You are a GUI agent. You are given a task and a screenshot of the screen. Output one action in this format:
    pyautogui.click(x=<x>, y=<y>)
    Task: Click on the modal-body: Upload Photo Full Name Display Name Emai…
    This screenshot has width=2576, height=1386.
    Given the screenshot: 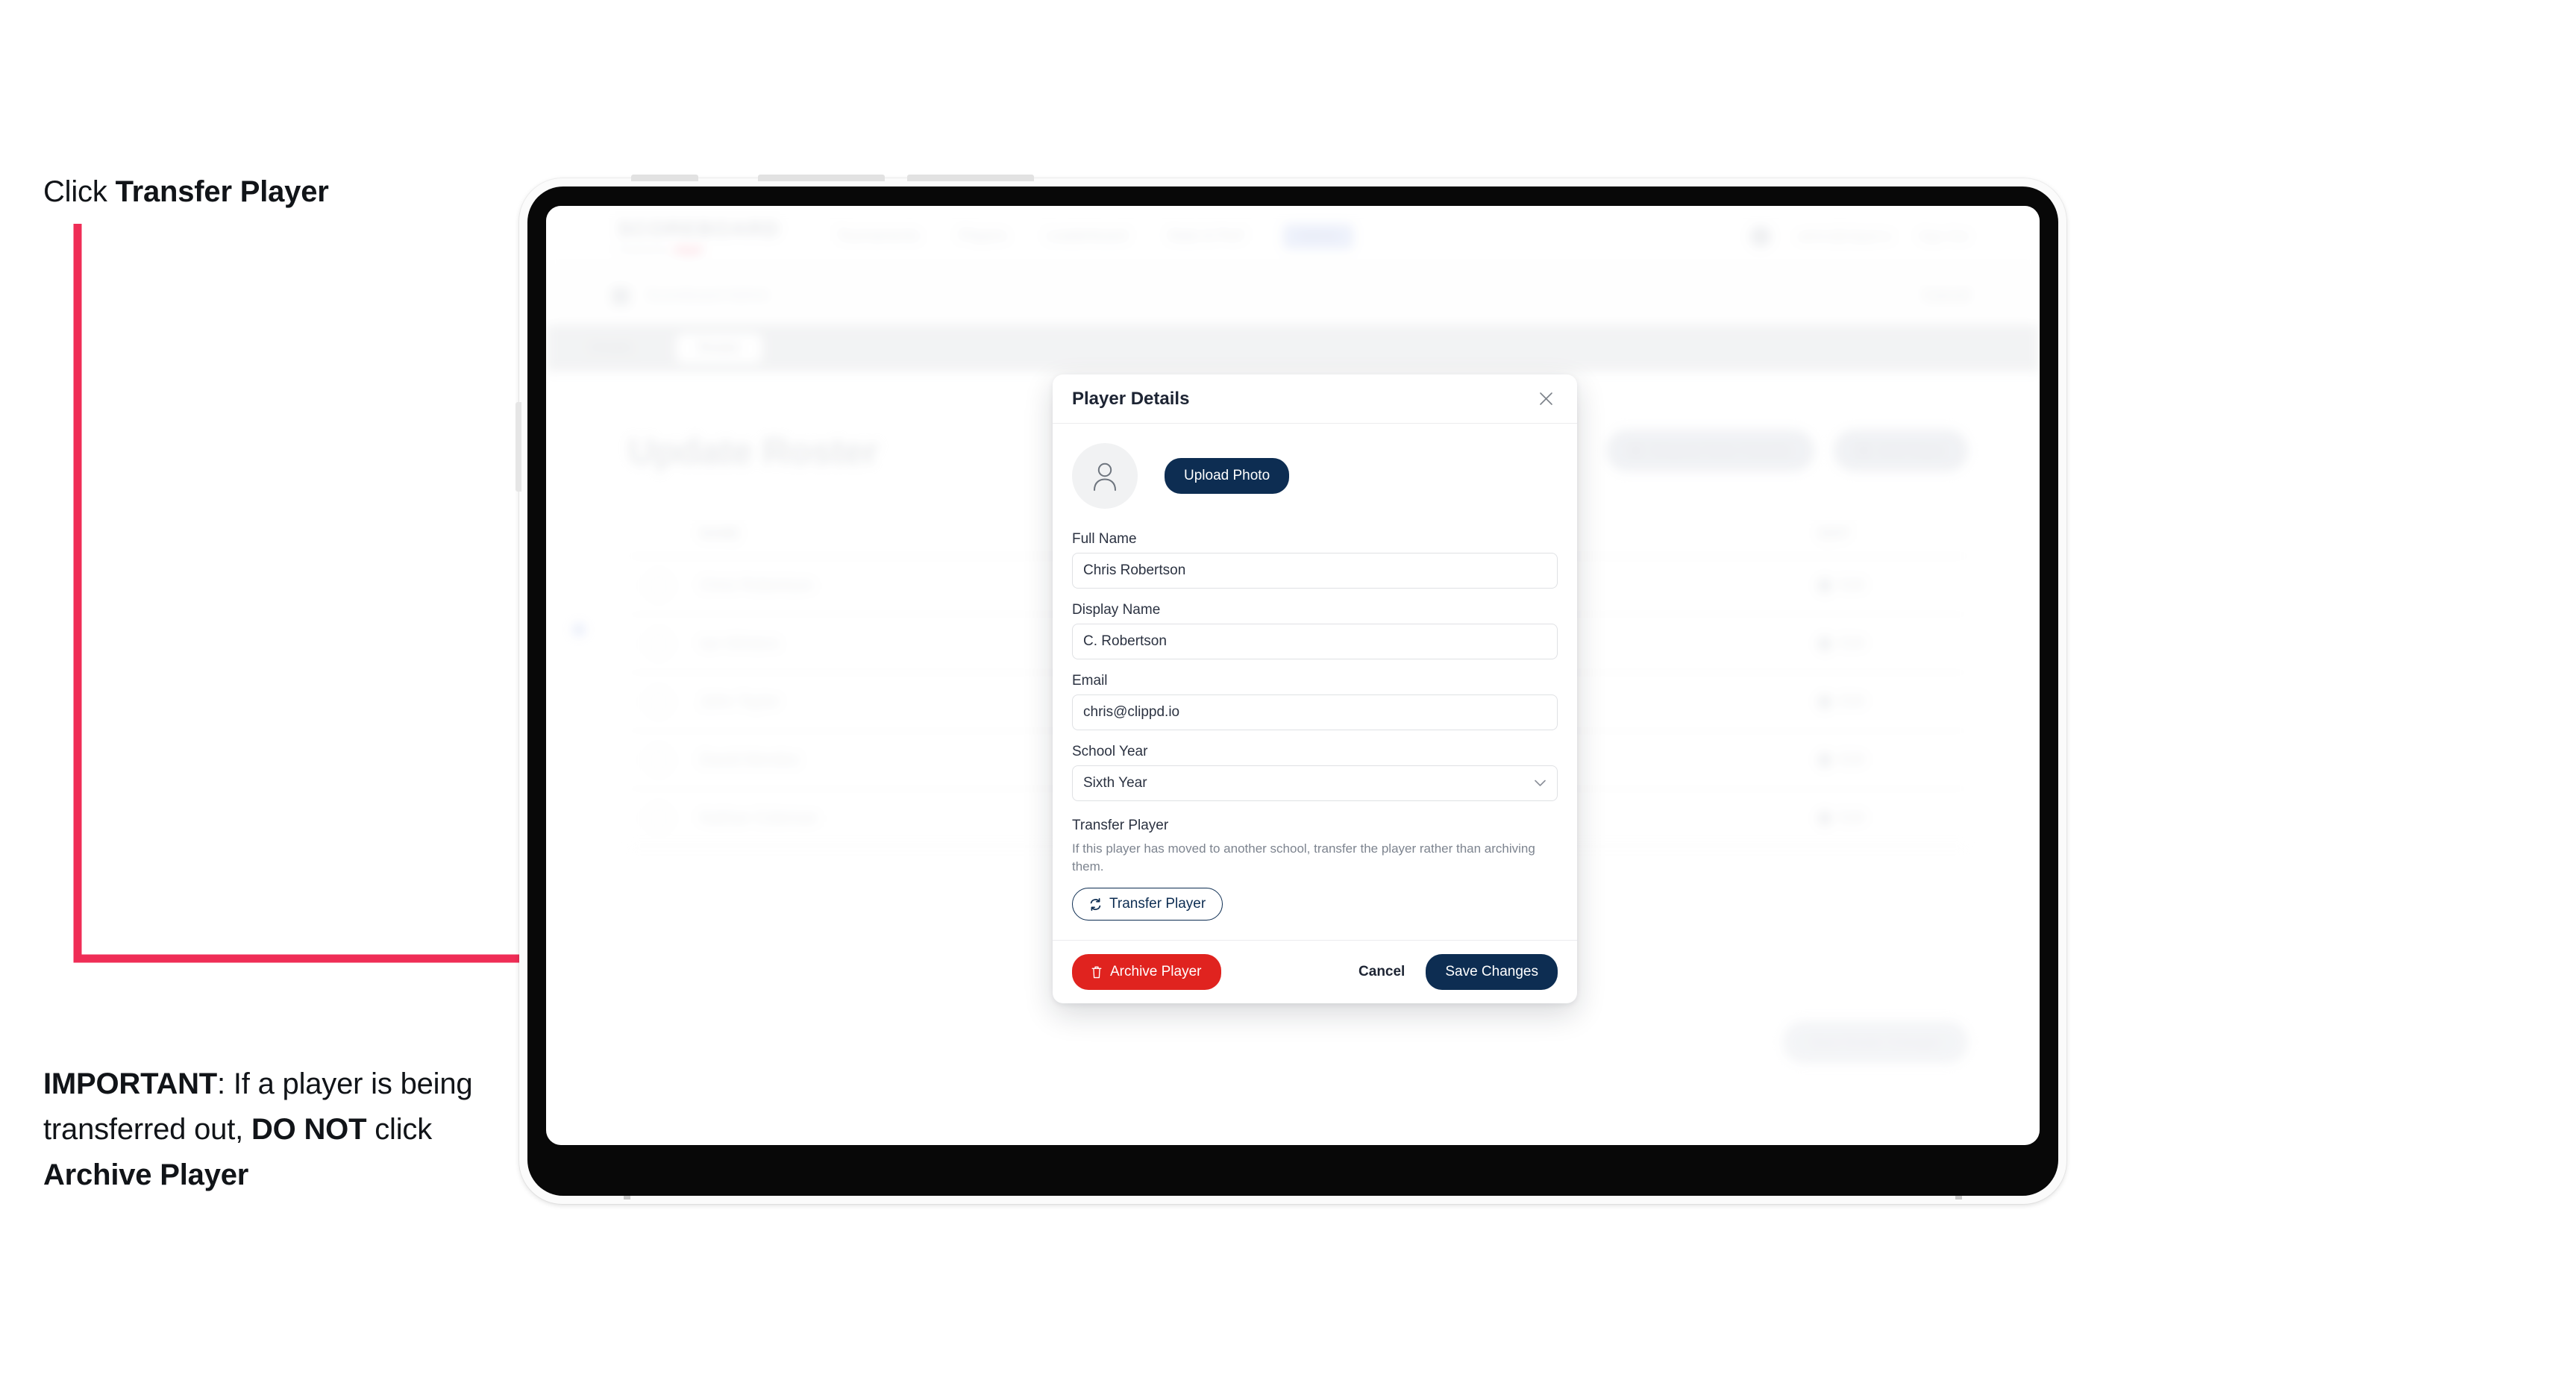 What is the action you would take?
    pyautogui.click(x=1315, y=682)
    